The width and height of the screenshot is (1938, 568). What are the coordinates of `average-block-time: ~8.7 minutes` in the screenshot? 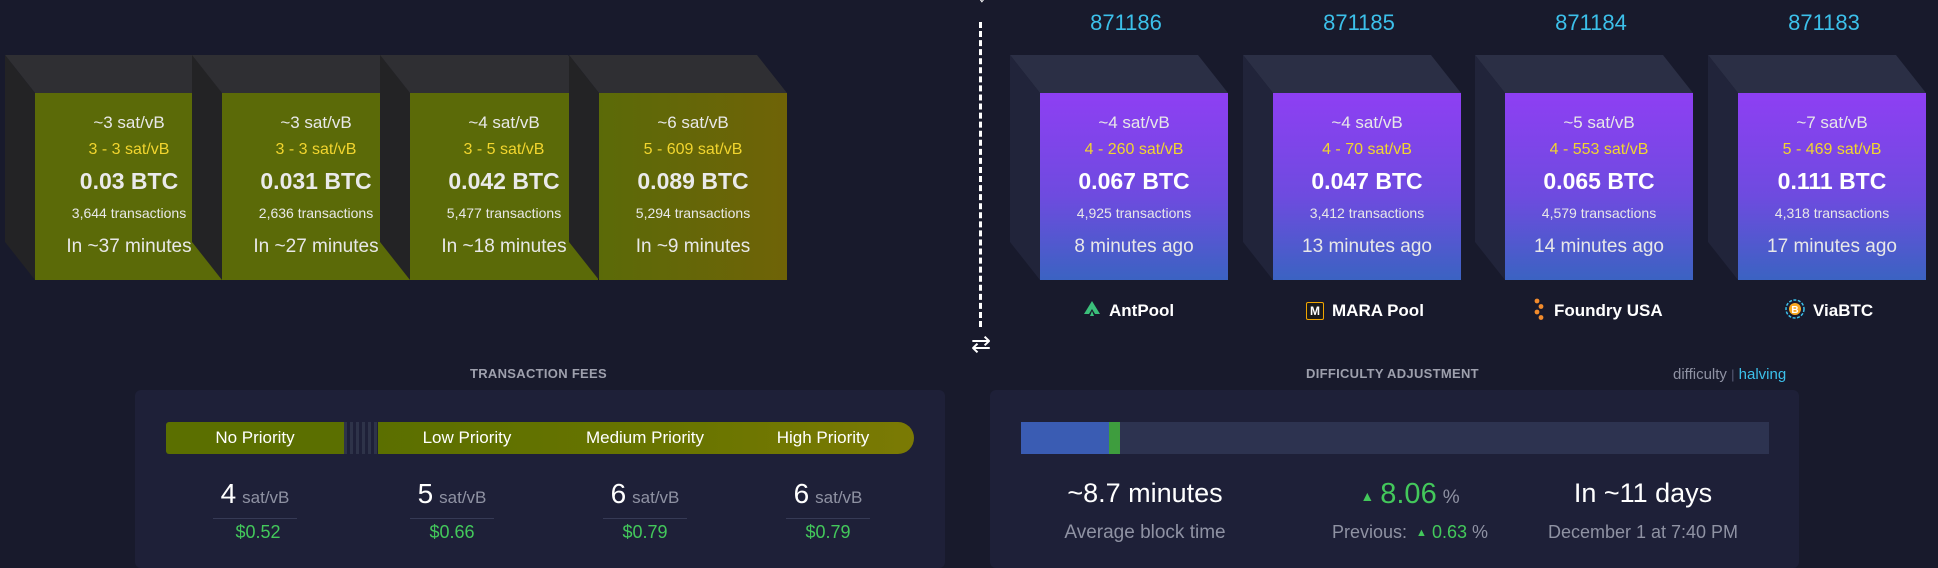 It's located at (1145, 493).